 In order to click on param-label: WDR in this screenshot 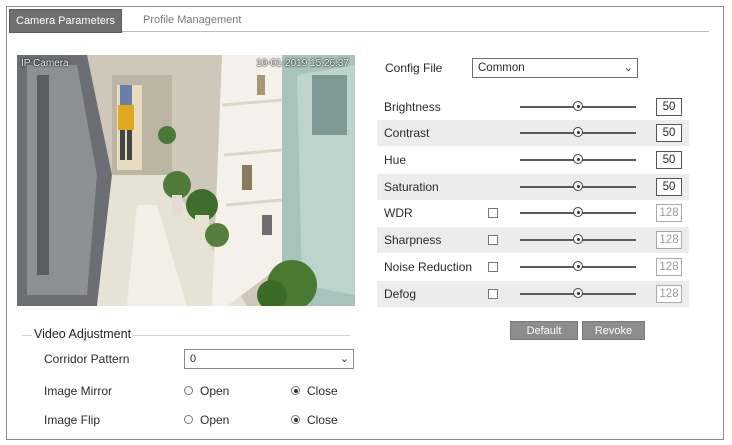, I will do `click(398, 213)`.